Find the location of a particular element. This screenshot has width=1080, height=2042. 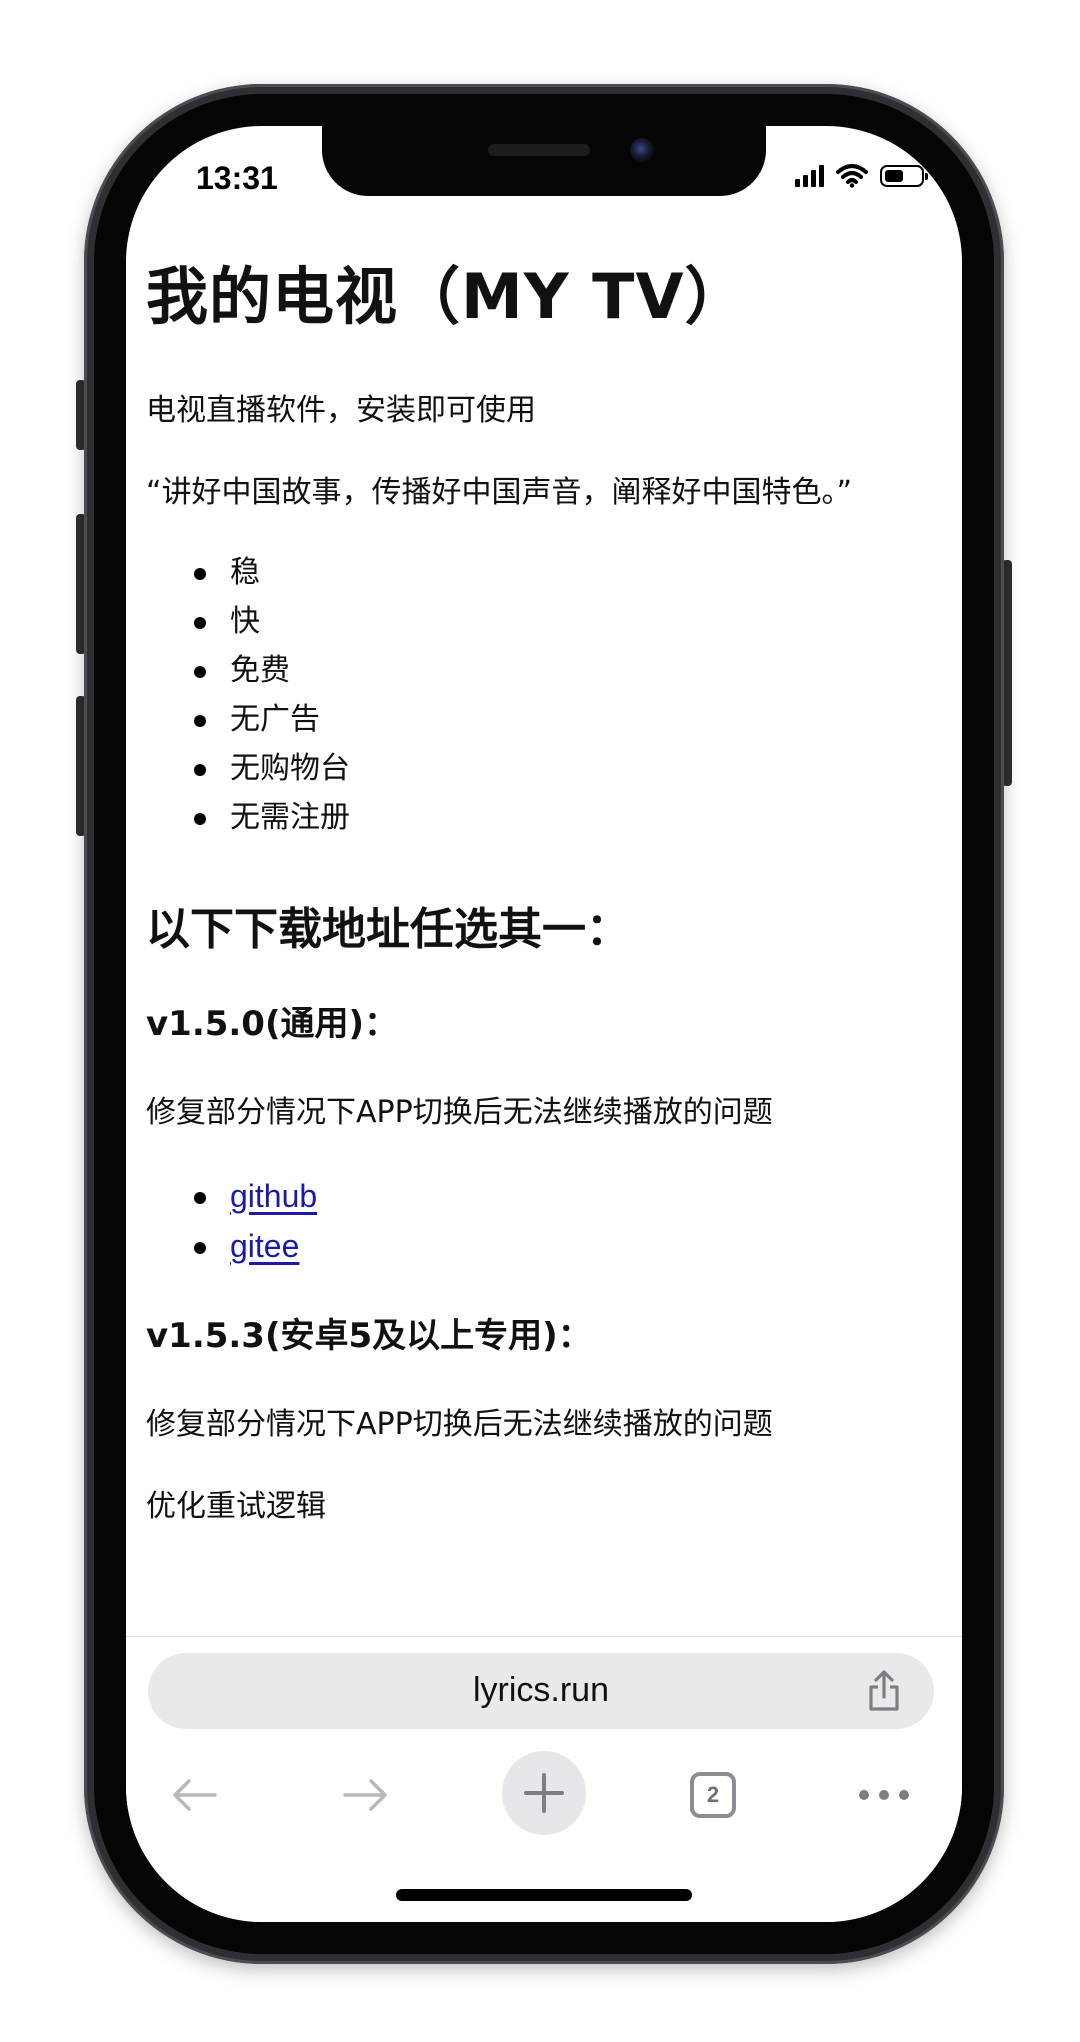

url-text: lyrics.run is located at coordinates (541, 1690).